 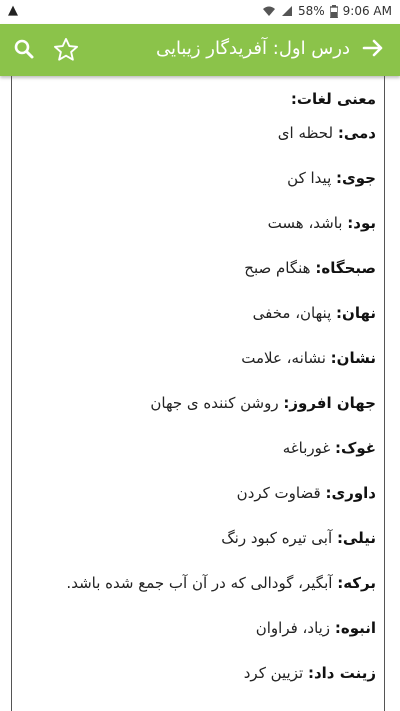 I want to click on list-item: بود: باشد، هست, so click(x=206, y=234).